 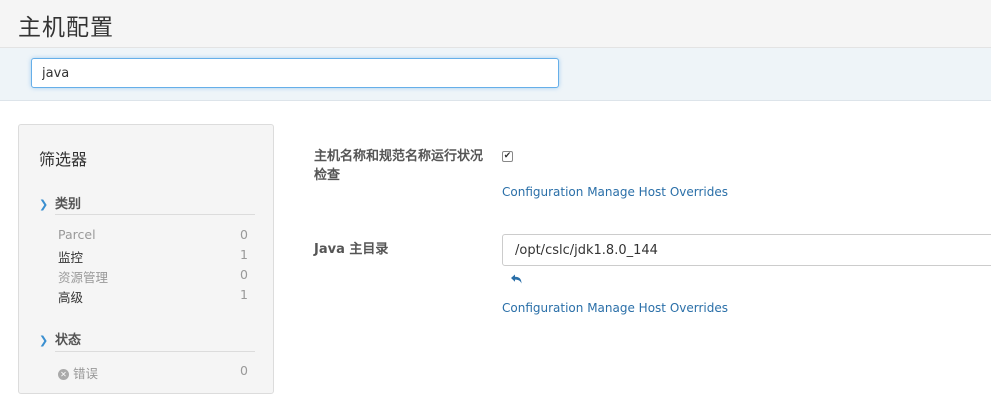 I want to click on java-home-input, so click(x=746, y=250).